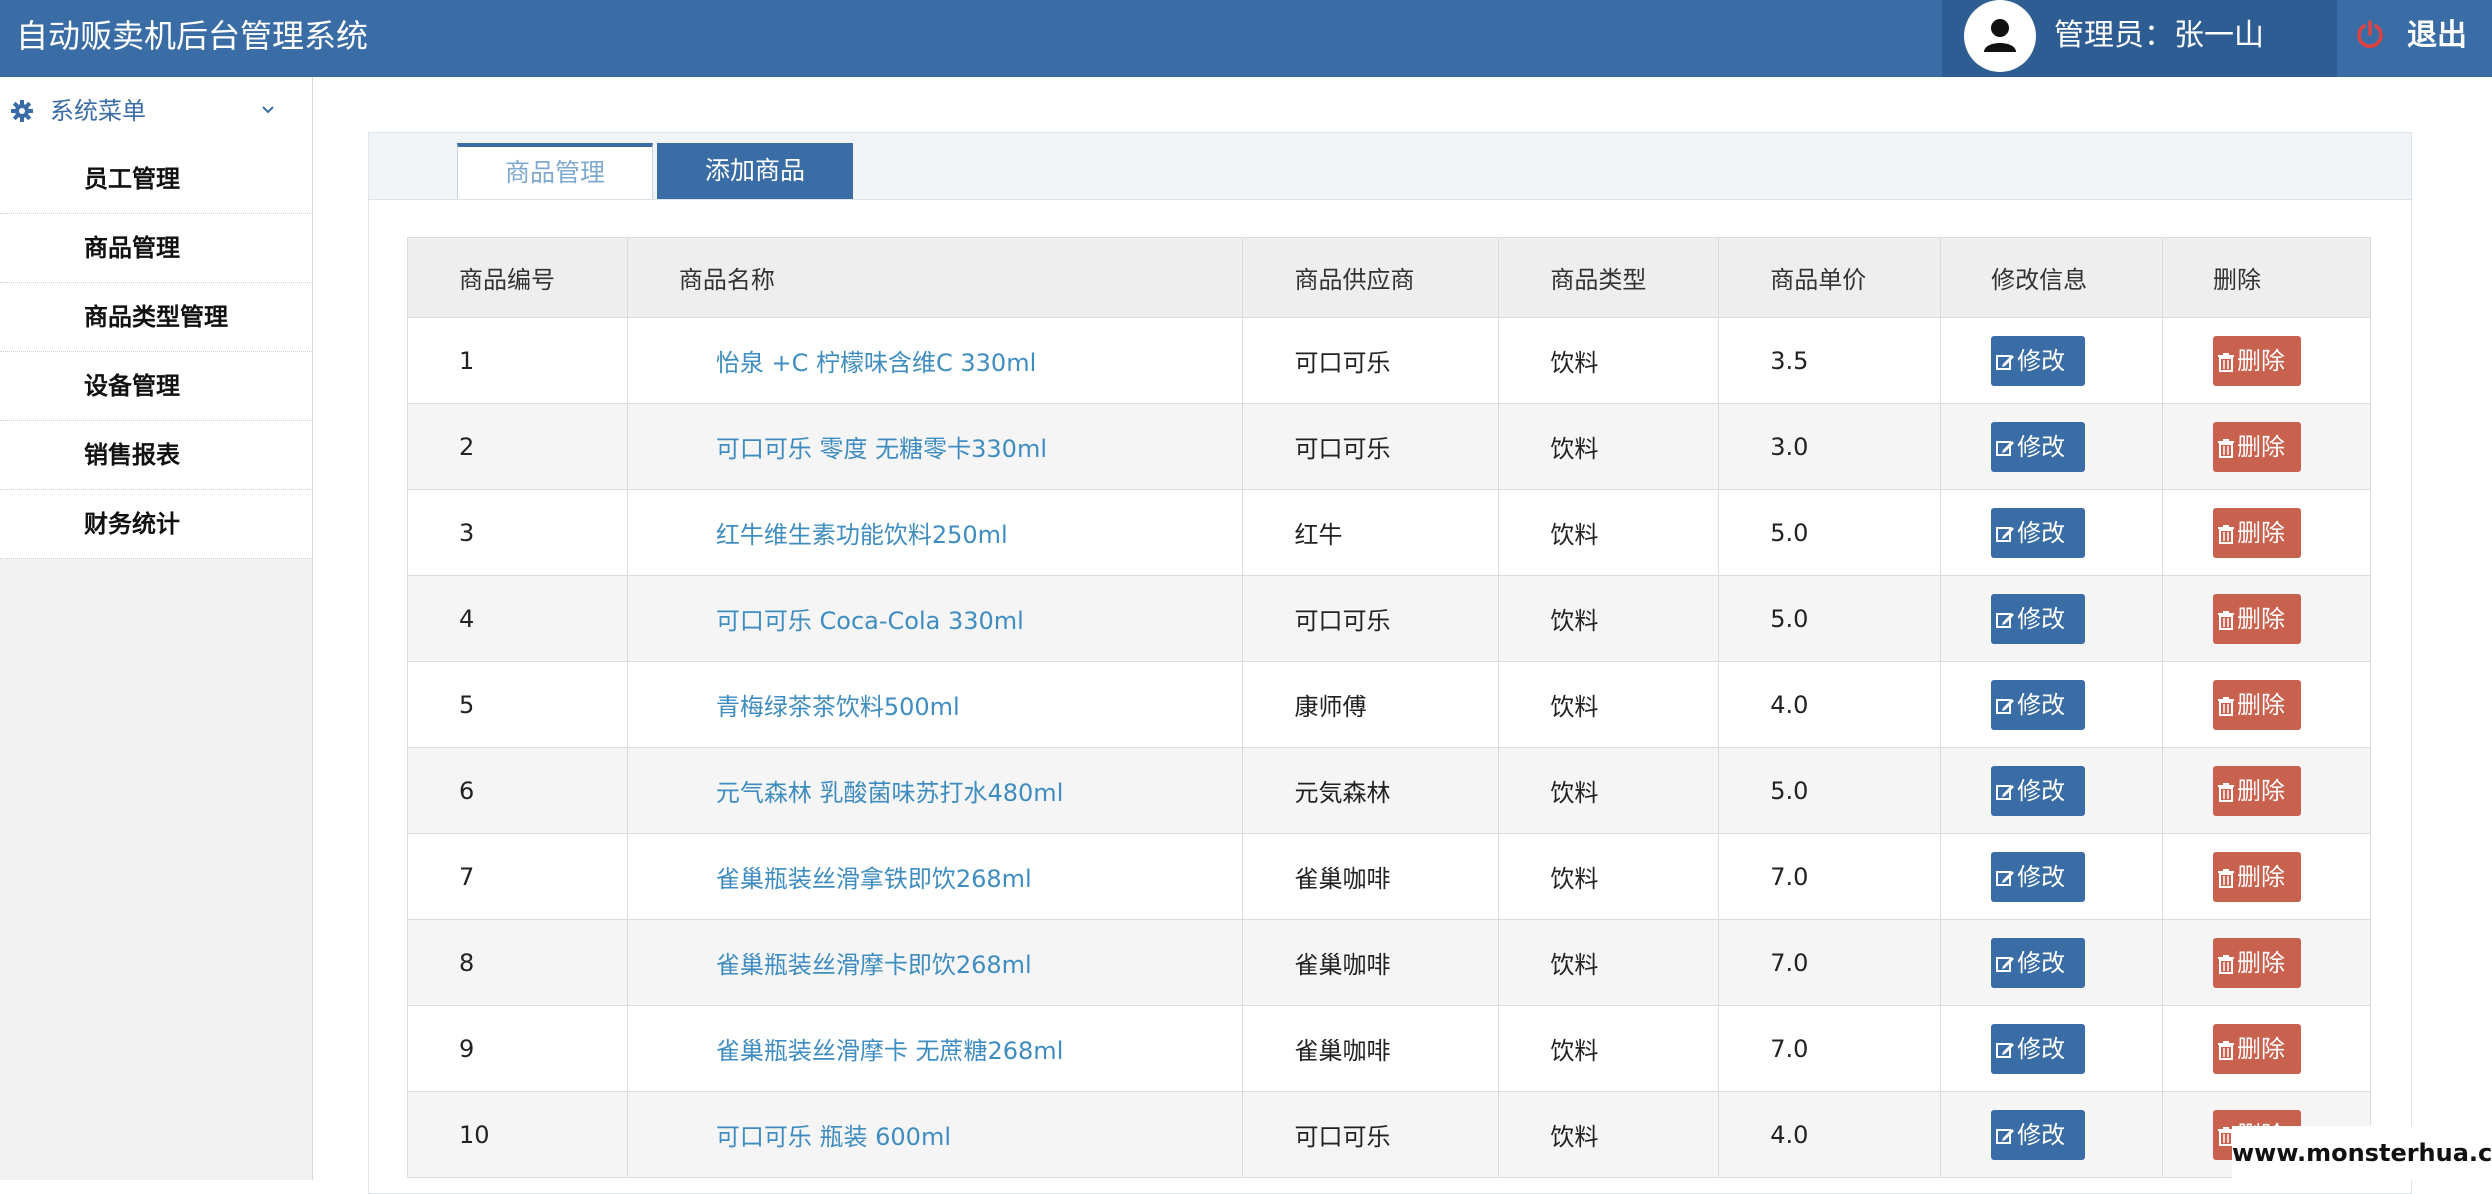 The image size is (2492, 1194). I want to click on goods-name-link: 雀巢瓶装丝滑拿铁即饮268ml, so click(935, 876).